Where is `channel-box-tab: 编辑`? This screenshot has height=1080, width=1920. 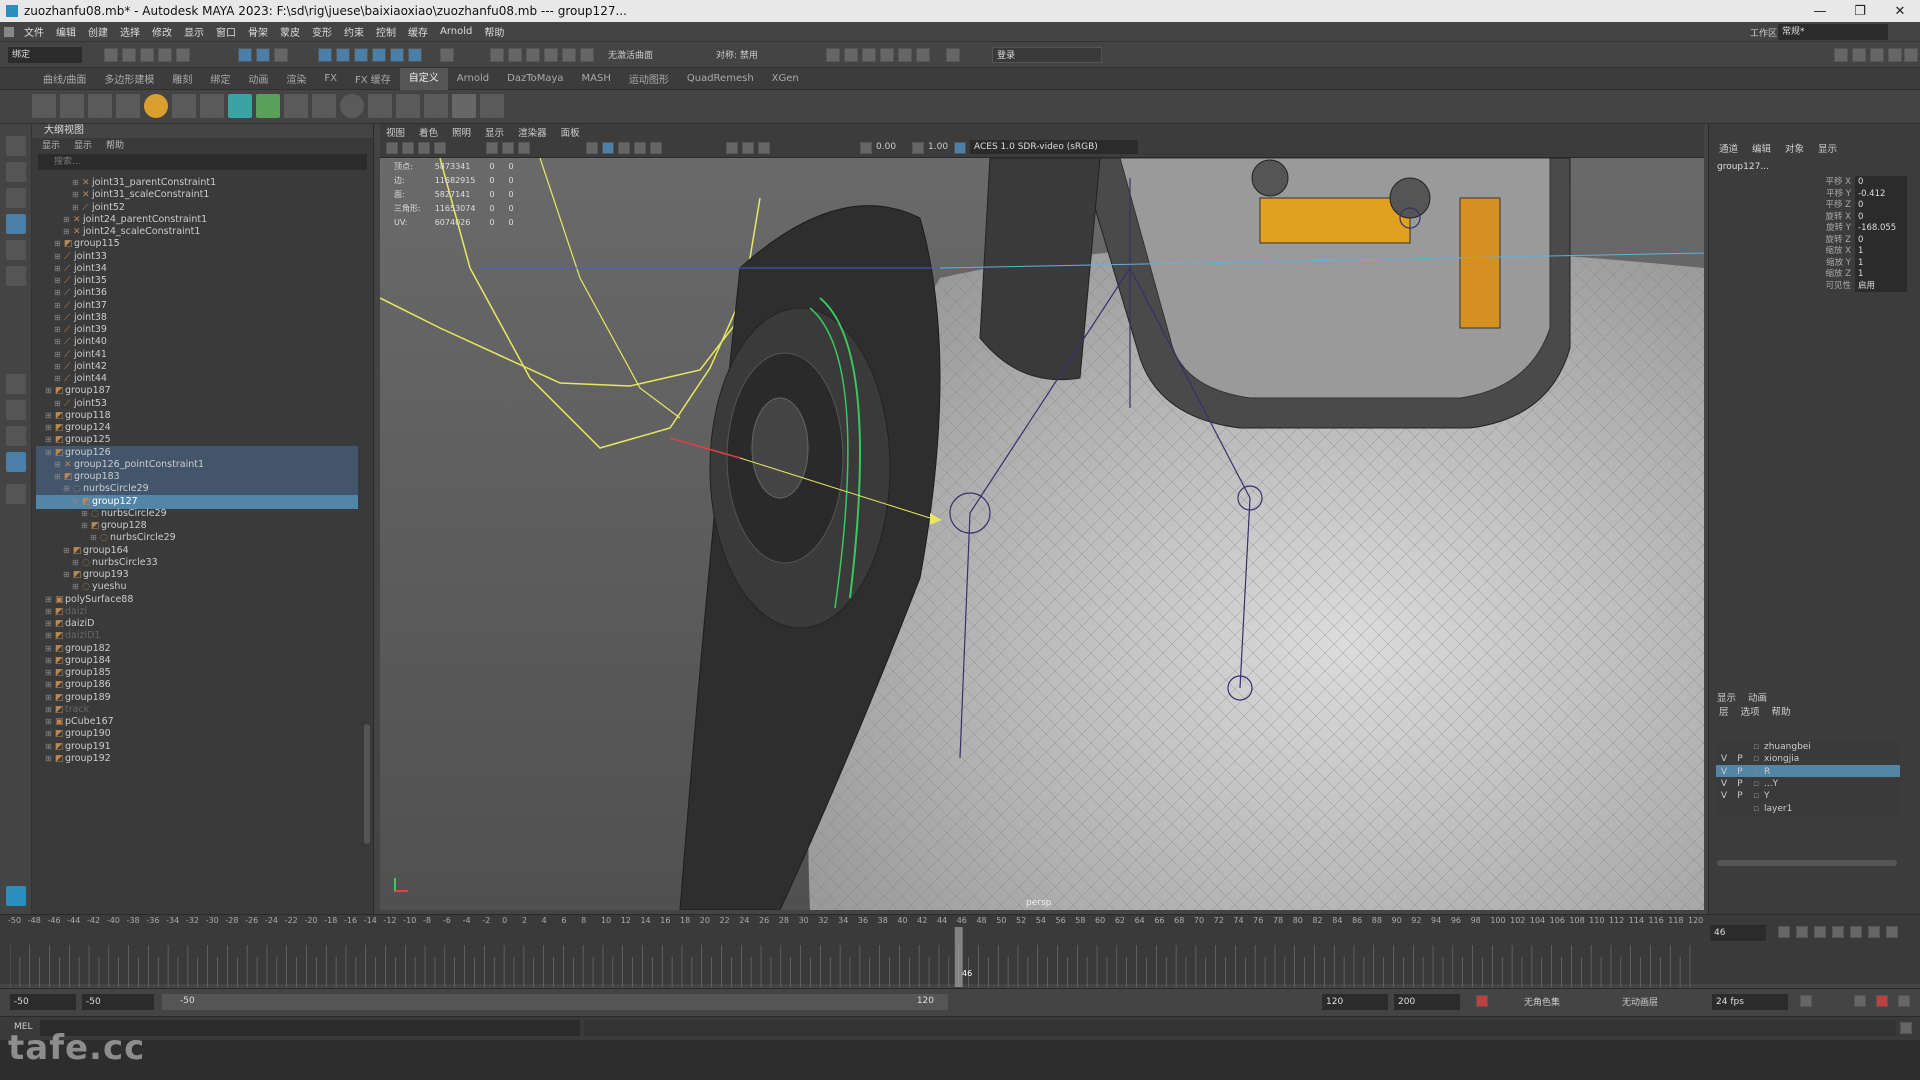 channel-box-tab: 编辑 is located at coordinates (1761, 148).